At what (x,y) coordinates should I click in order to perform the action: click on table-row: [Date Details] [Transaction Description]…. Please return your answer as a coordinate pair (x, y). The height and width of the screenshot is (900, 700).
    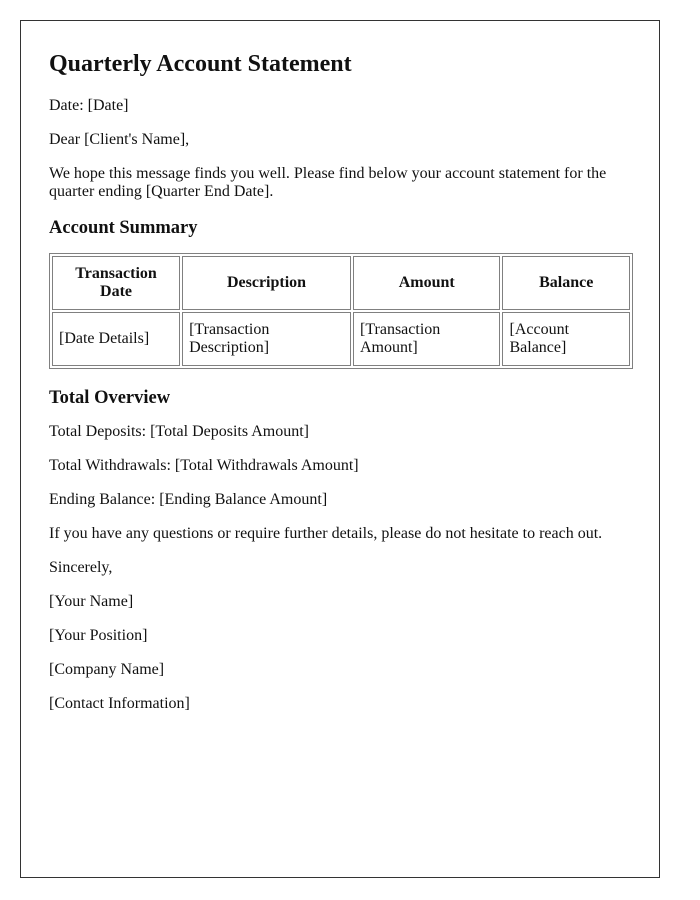
    Looking at the image, I should click on (341, 339).